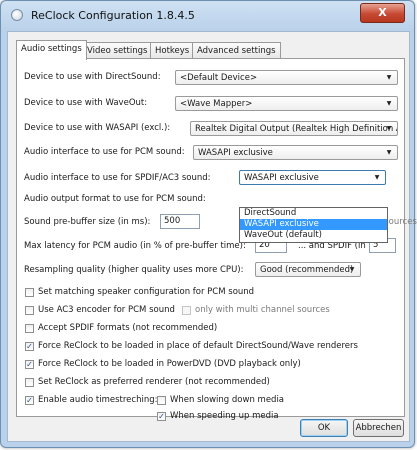 This screenshot has width=417, height=450. Describe the element at coordinates (97, 128) in the screenshot. I see `wasapi-device-label: Device to use with WASAPI (excl.):` at that location.